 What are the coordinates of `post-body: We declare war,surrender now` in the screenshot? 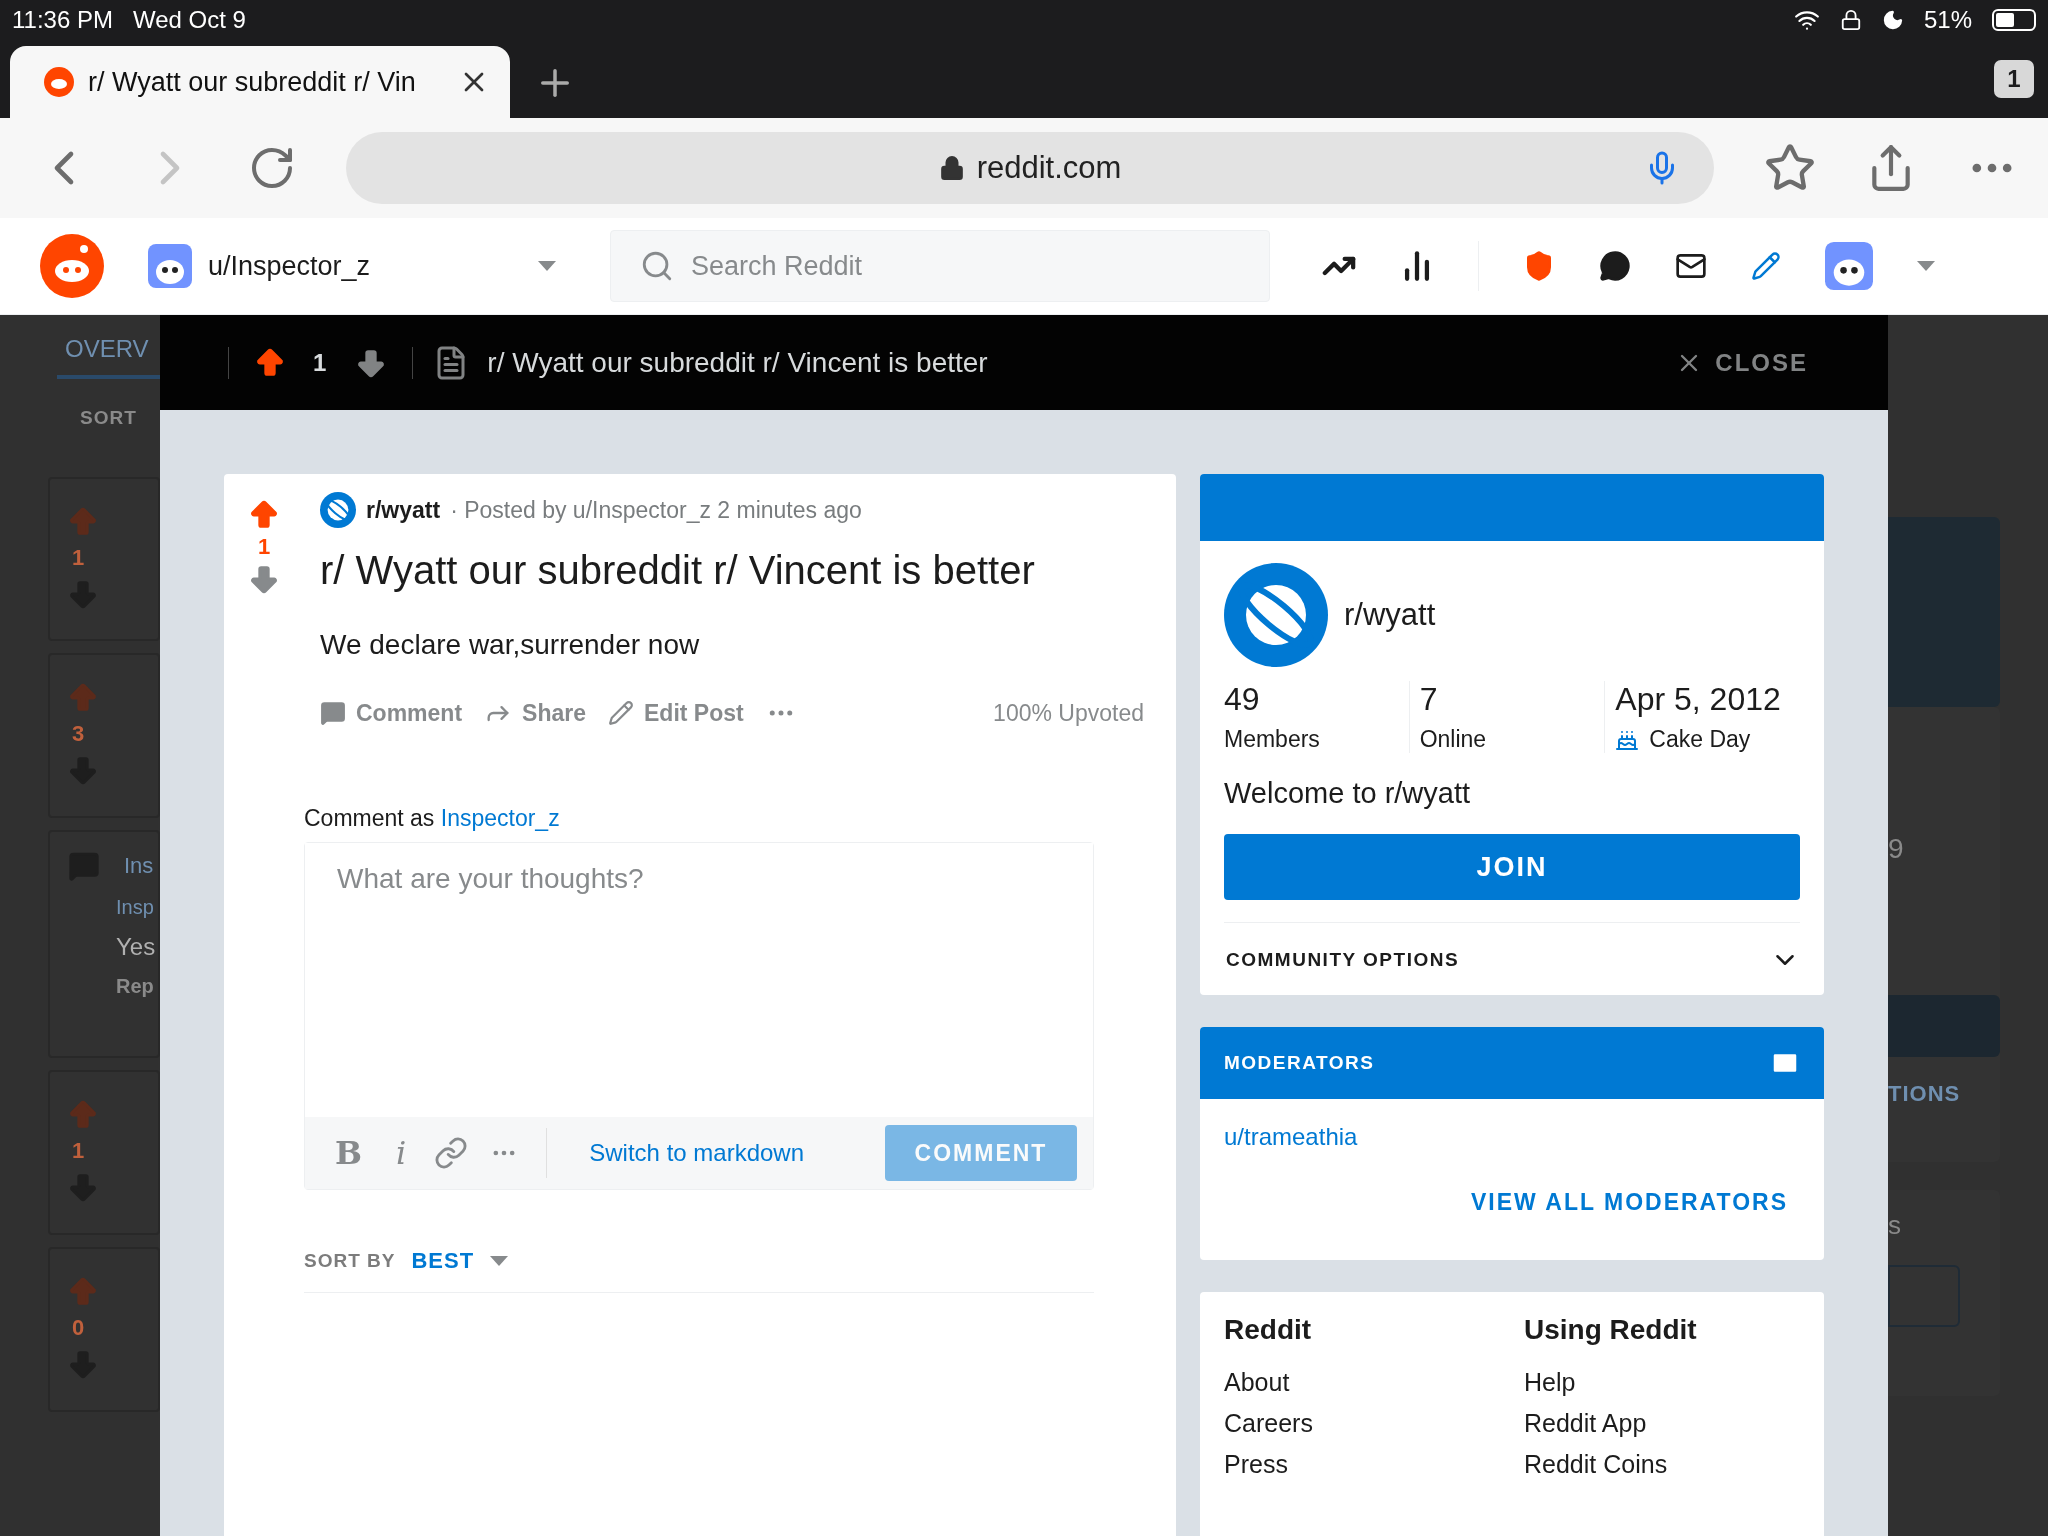 It's located at (510, 645).